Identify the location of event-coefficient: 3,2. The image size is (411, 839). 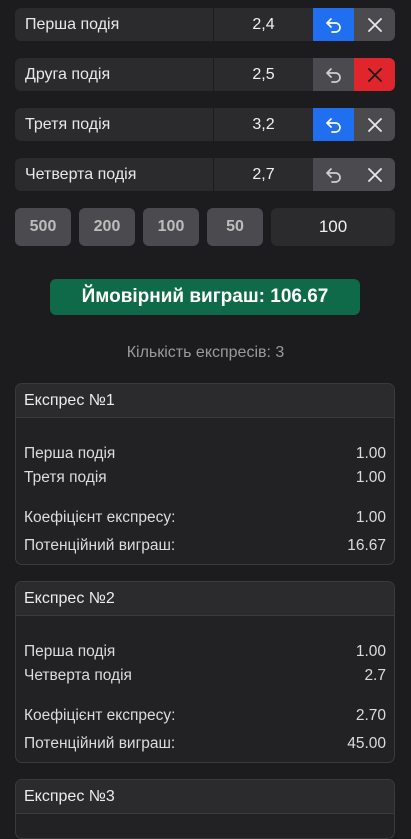
(263, 124).